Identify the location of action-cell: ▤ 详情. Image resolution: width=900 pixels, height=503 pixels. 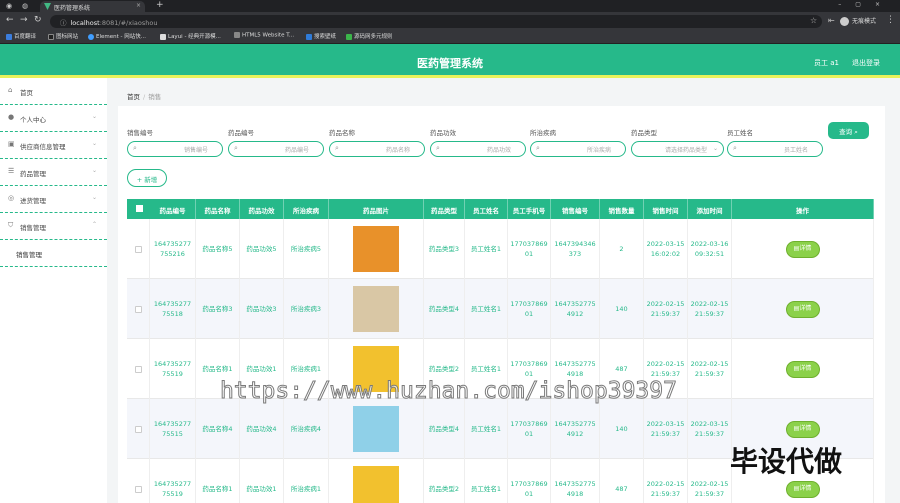
(803, 249).